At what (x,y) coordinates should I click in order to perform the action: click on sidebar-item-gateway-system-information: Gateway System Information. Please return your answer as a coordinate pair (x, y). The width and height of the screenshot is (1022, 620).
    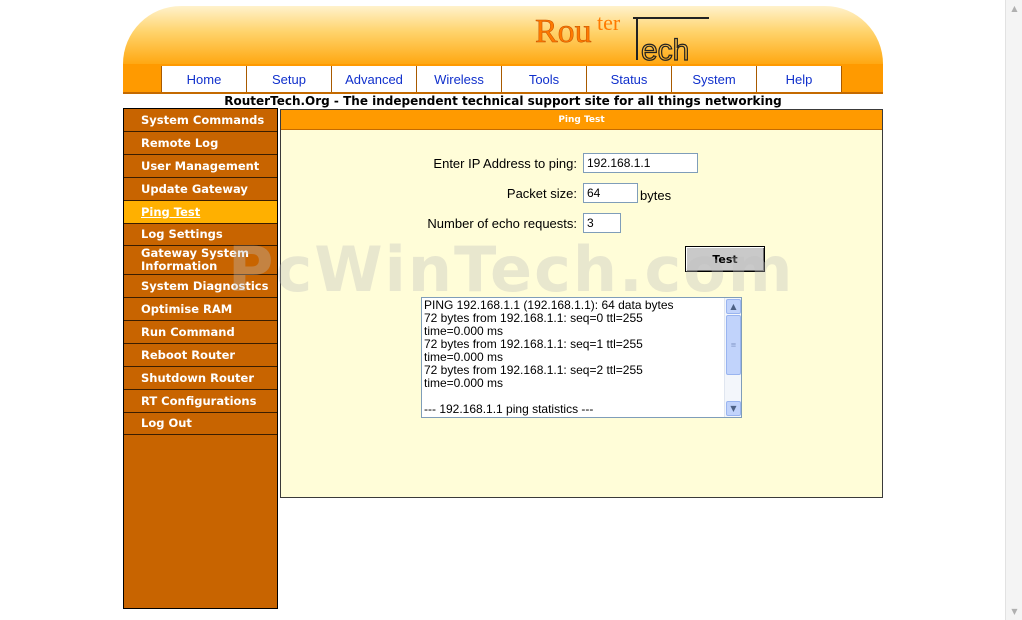
    Looking at the image, I should click on (200, 260).